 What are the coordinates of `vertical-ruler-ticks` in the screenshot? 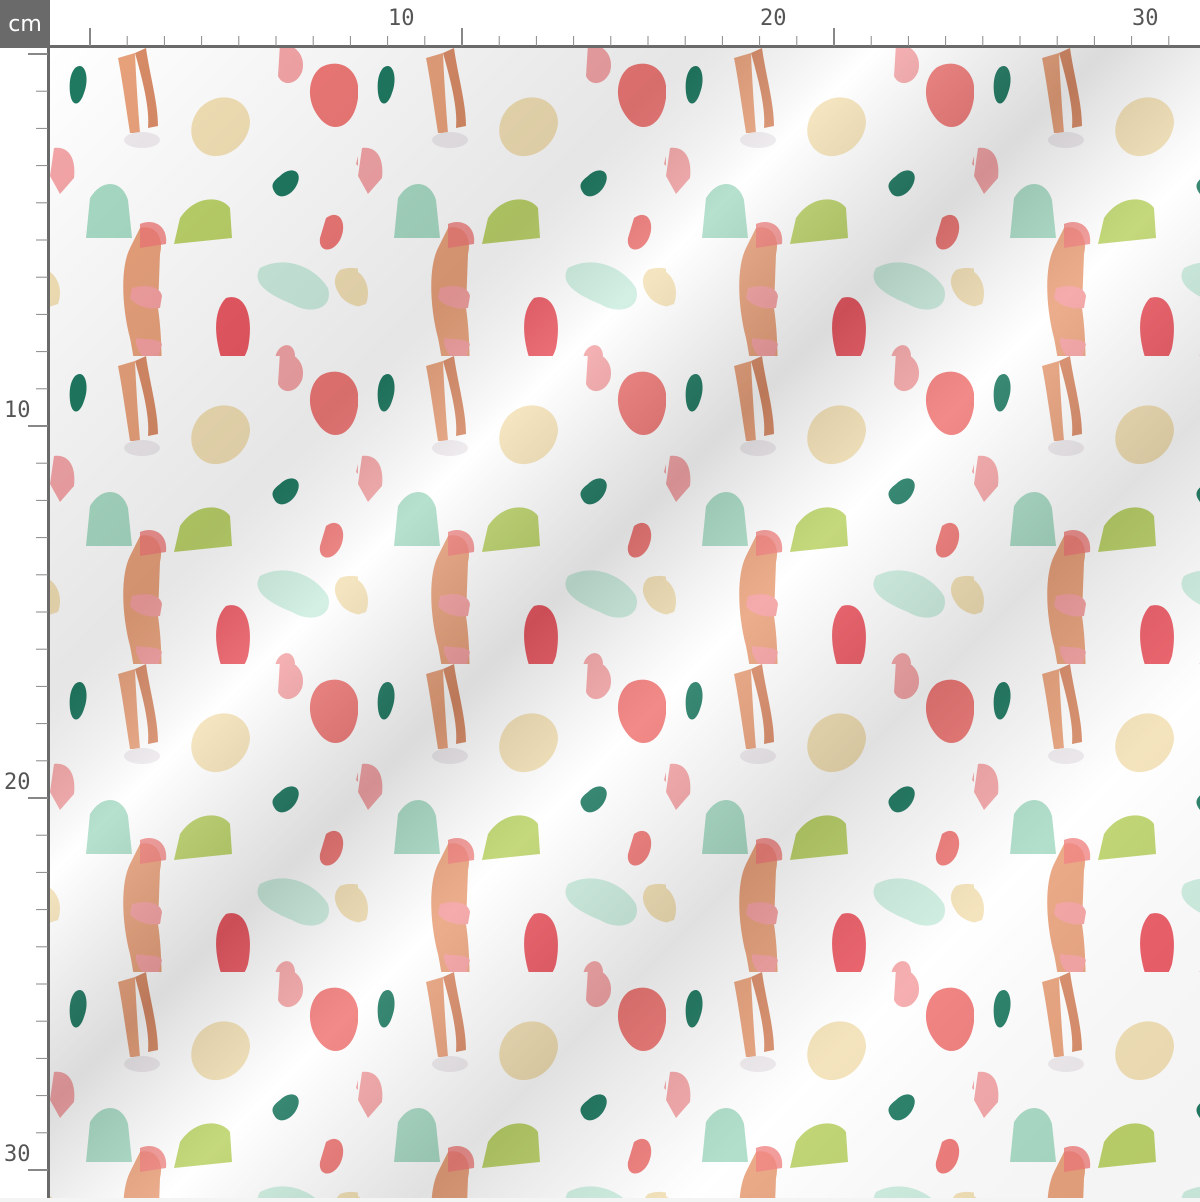 It's located at (38, 612).